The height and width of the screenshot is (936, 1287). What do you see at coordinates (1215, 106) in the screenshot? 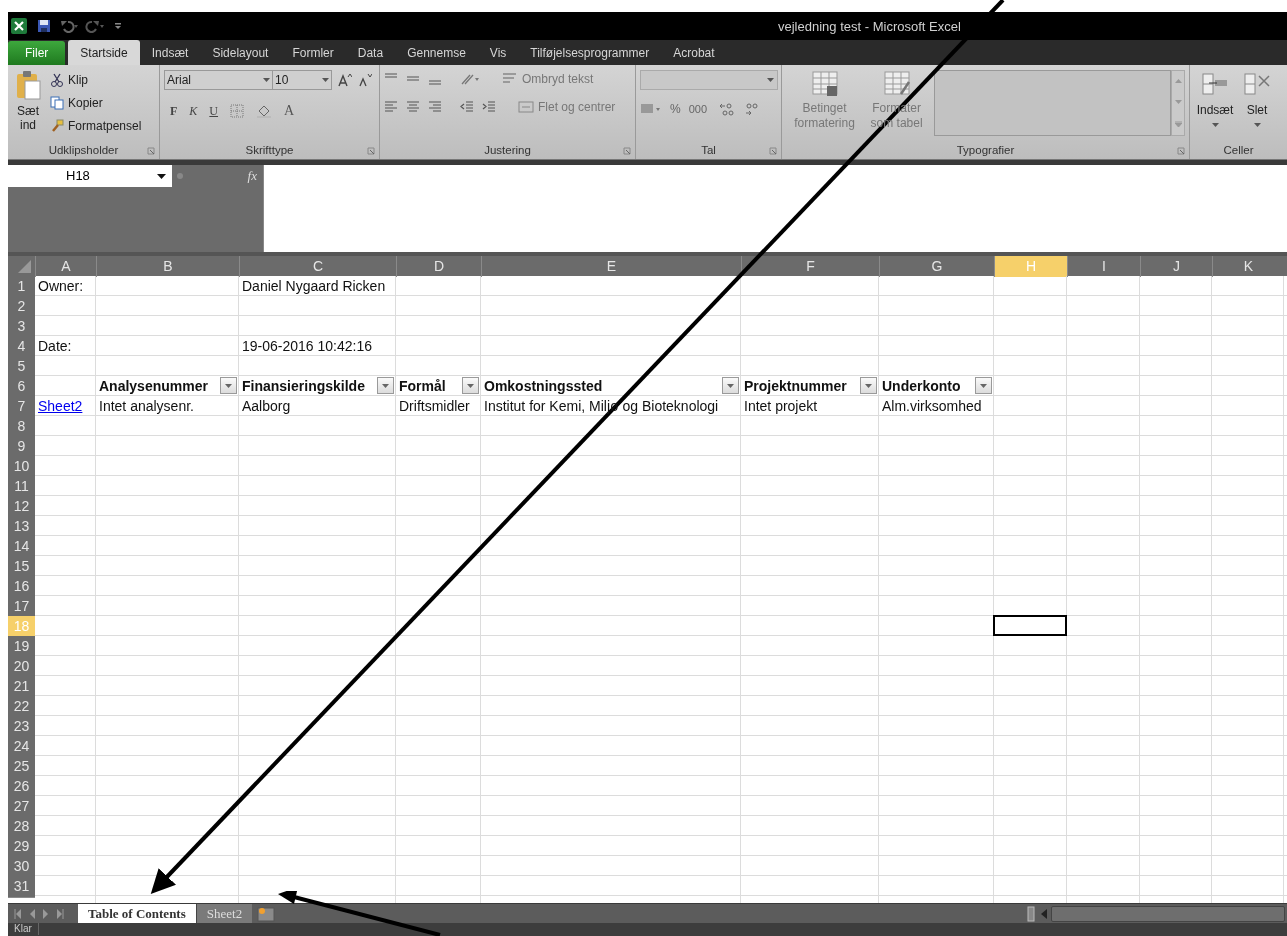
I see `insert-cells-button: Indsæt` at bounding box center [1215, 106].